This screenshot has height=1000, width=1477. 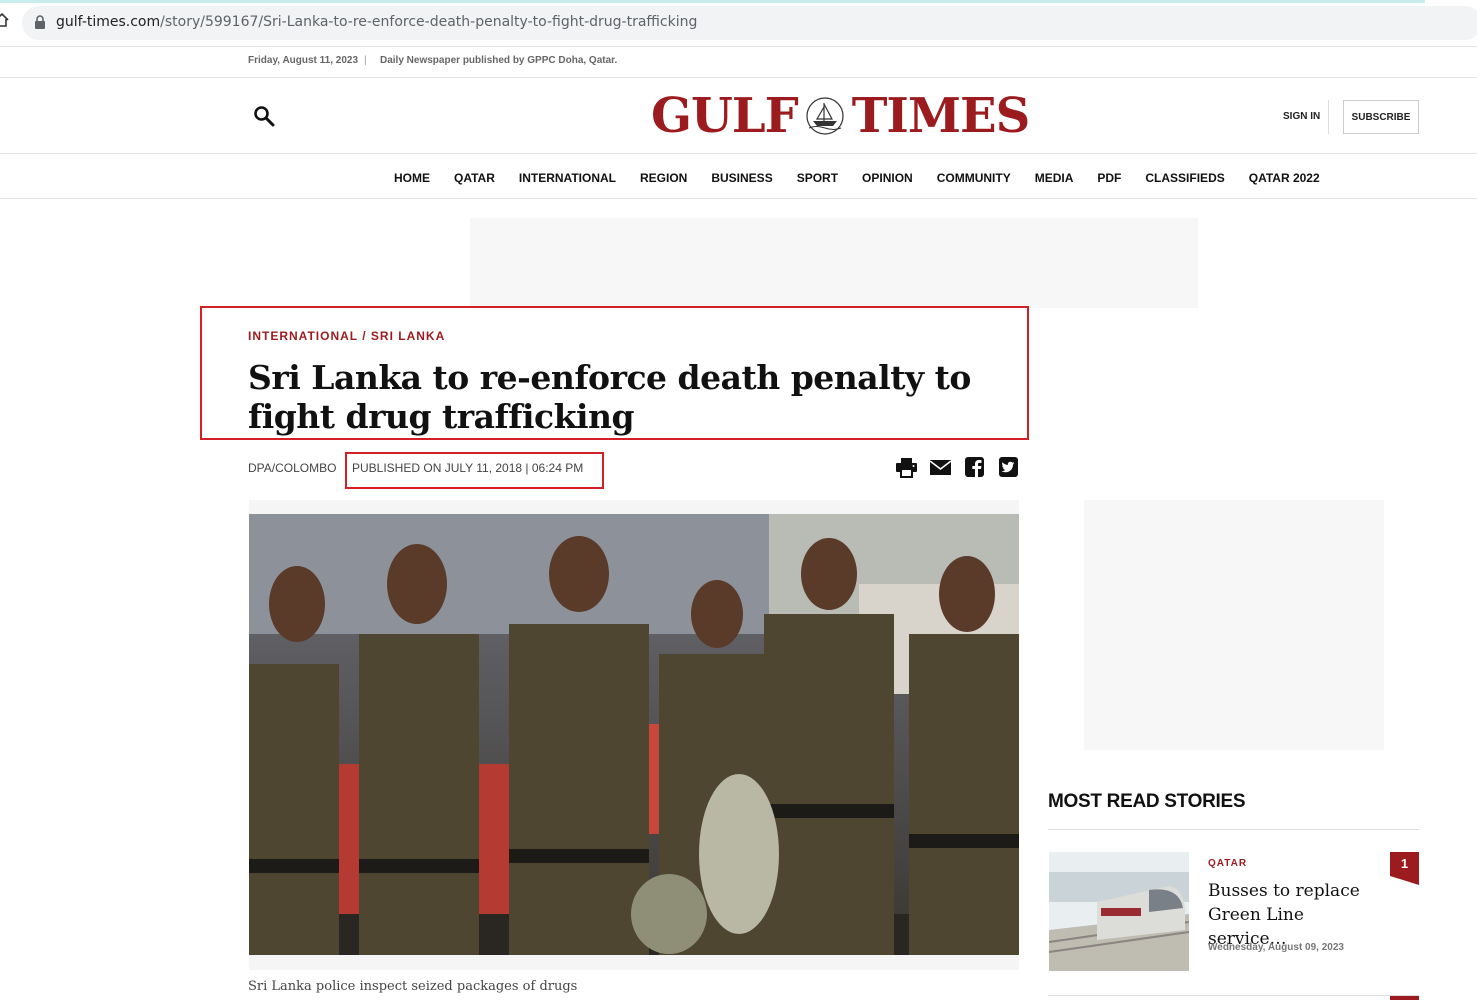 I want to click on nav-item-home: HOME, so click(x=412, y=178).